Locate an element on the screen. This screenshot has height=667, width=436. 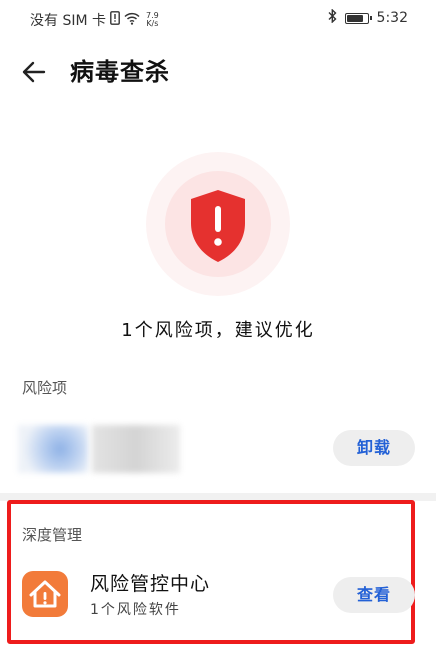
clock-time: 5:32 is located at coordinates (392, 18).